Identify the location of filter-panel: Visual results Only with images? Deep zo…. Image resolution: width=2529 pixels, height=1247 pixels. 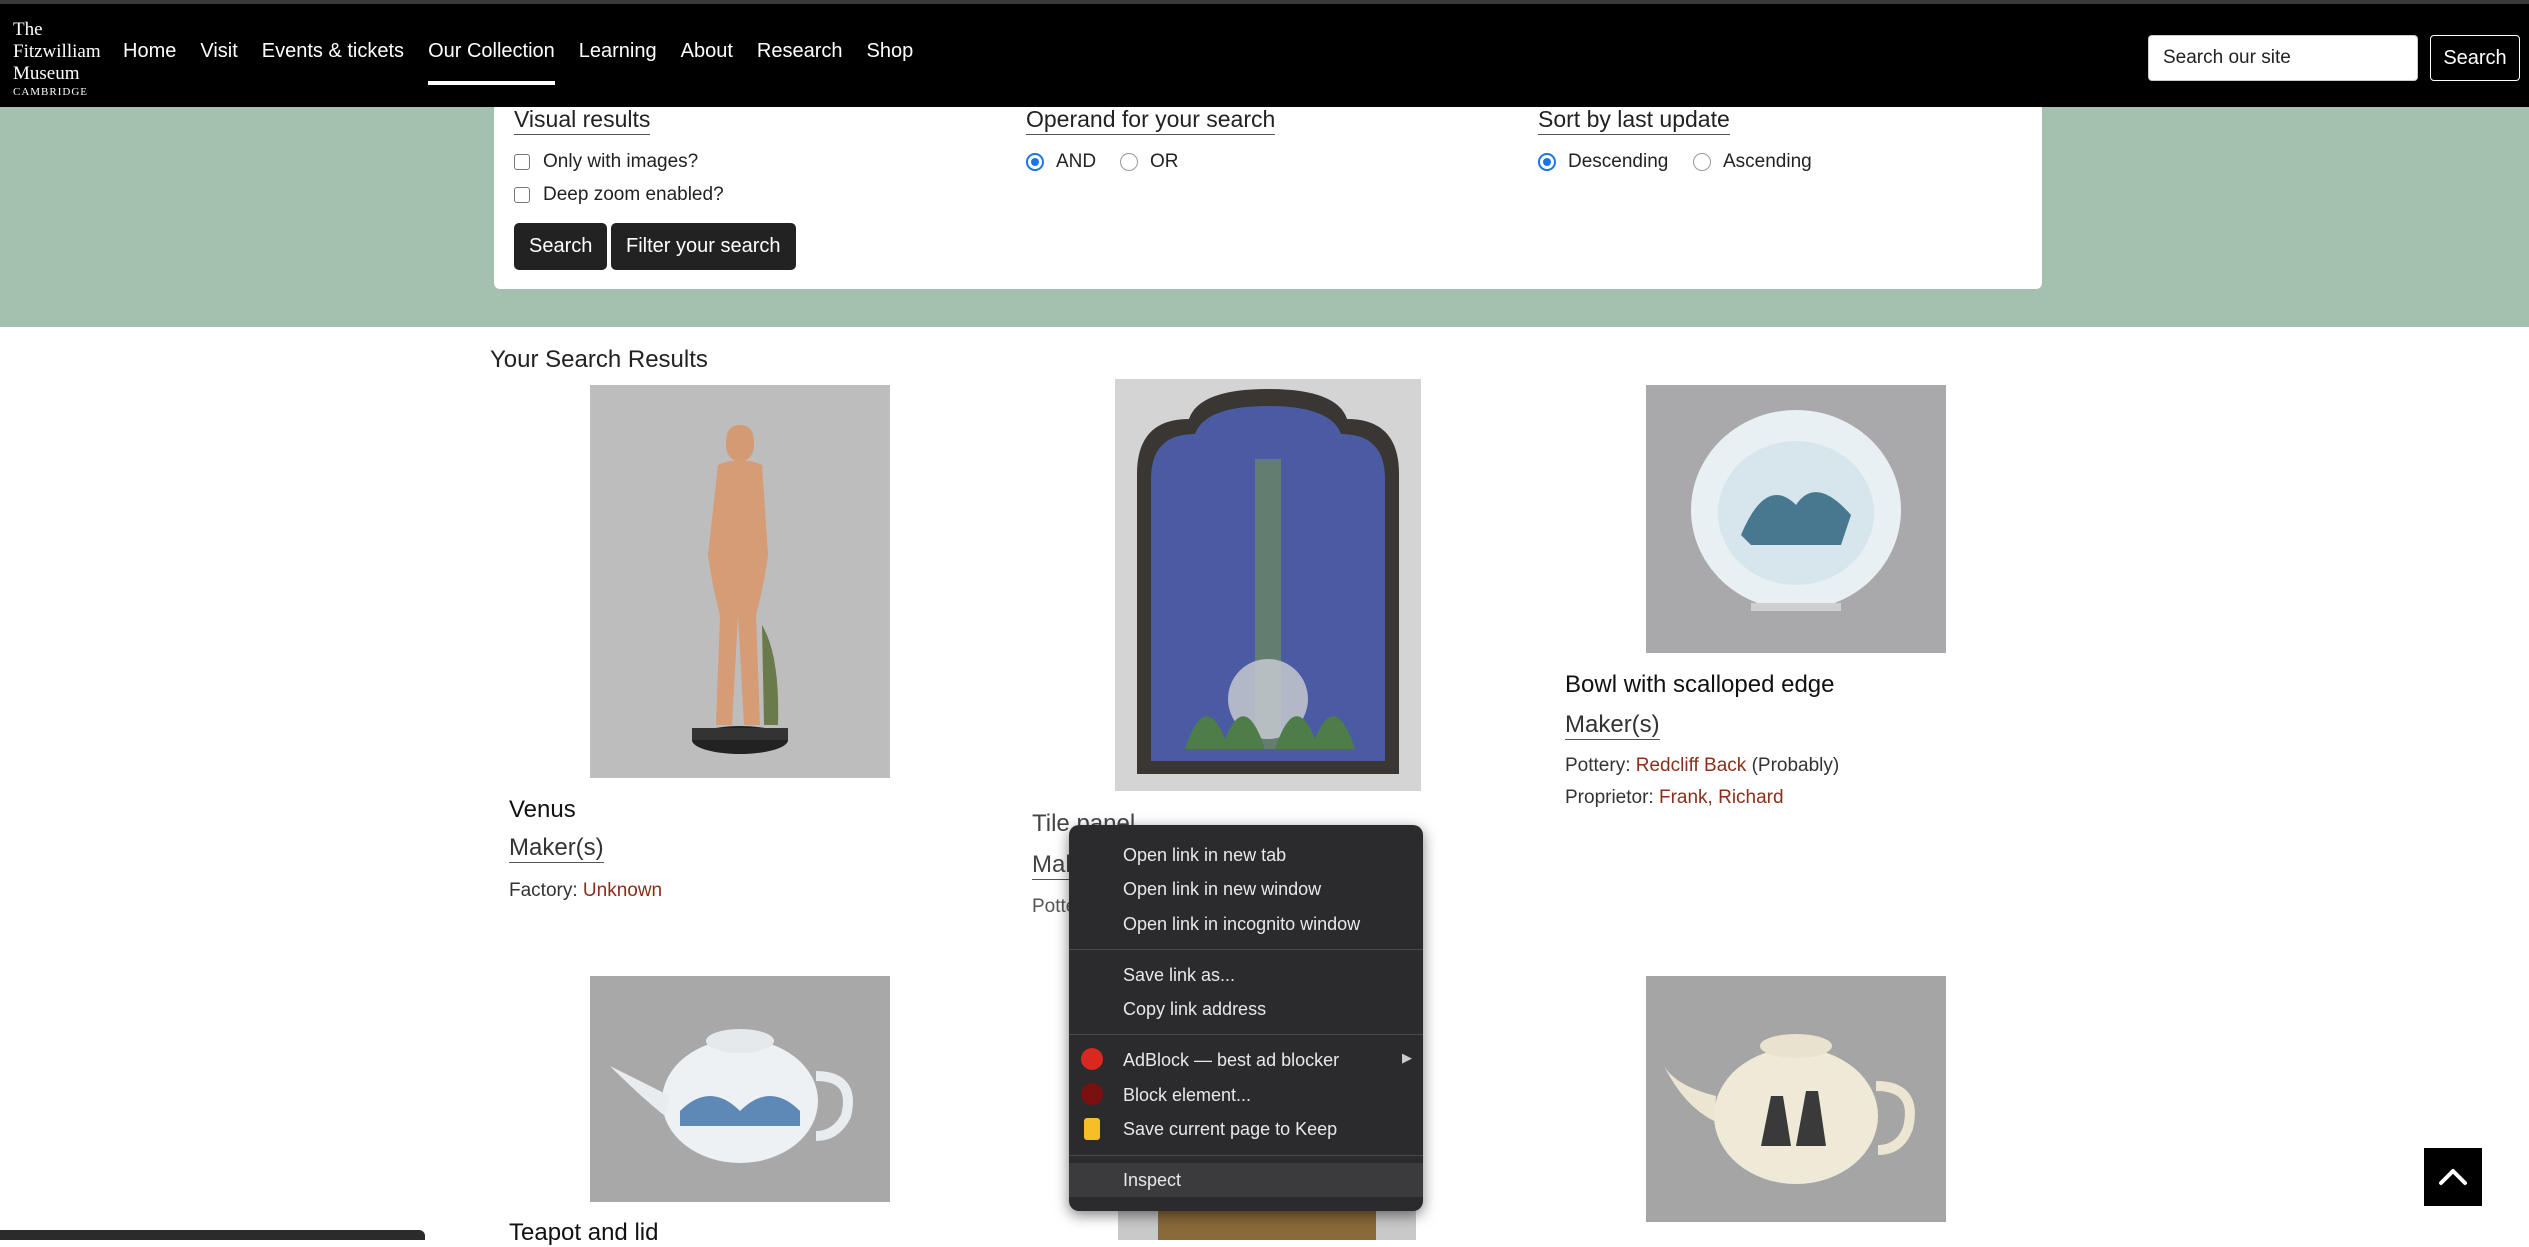
(1268, 197).